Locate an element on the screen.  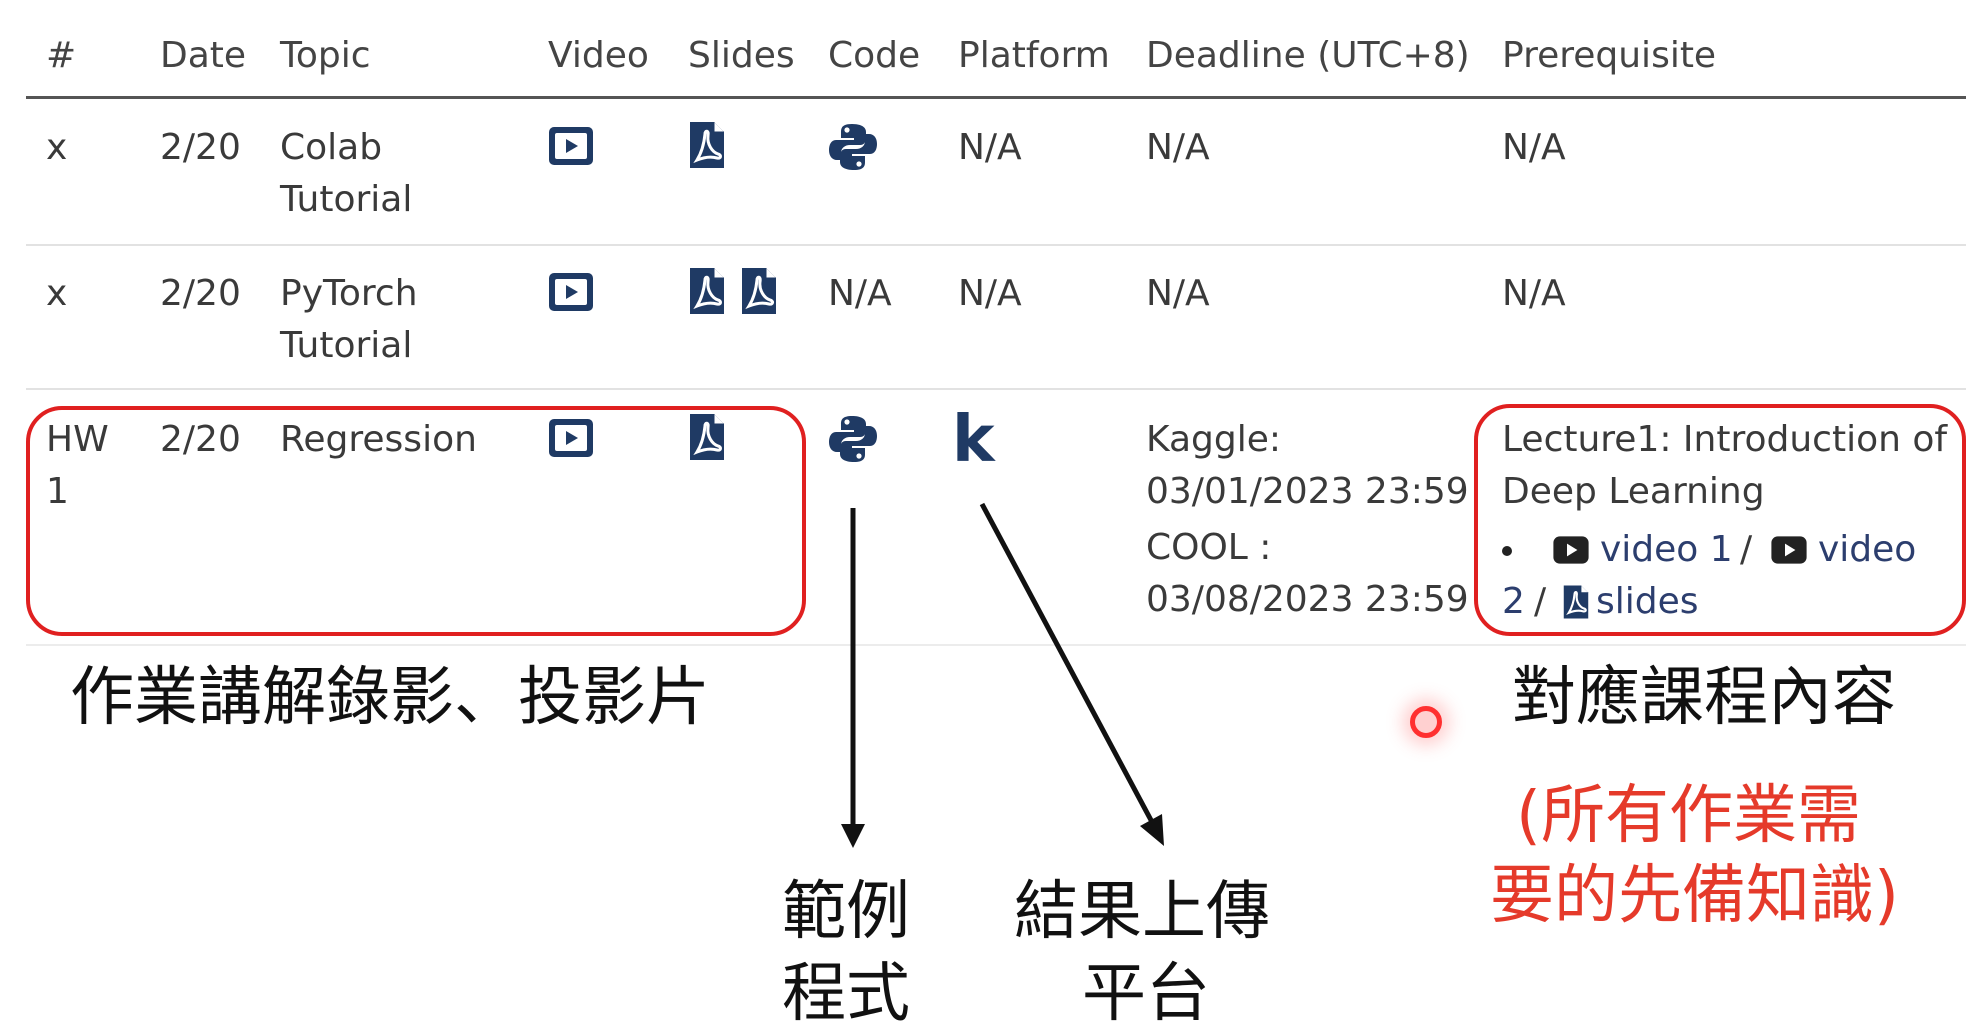
arrow-to-platform-icon is located at coordinates (1067, 663).